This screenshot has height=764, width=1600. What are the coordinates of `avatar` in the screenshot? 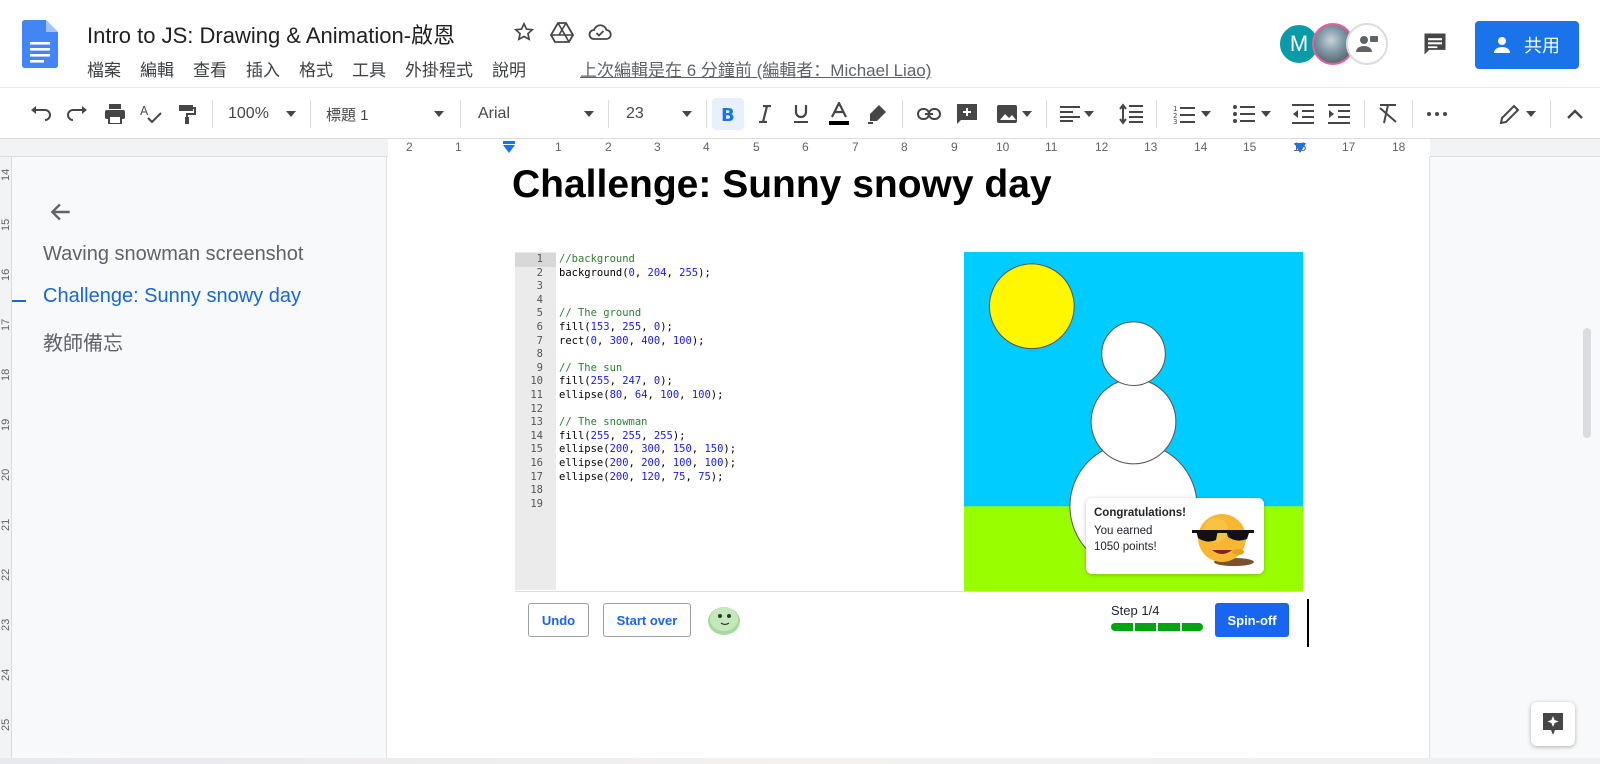 It's located at (724, 620).